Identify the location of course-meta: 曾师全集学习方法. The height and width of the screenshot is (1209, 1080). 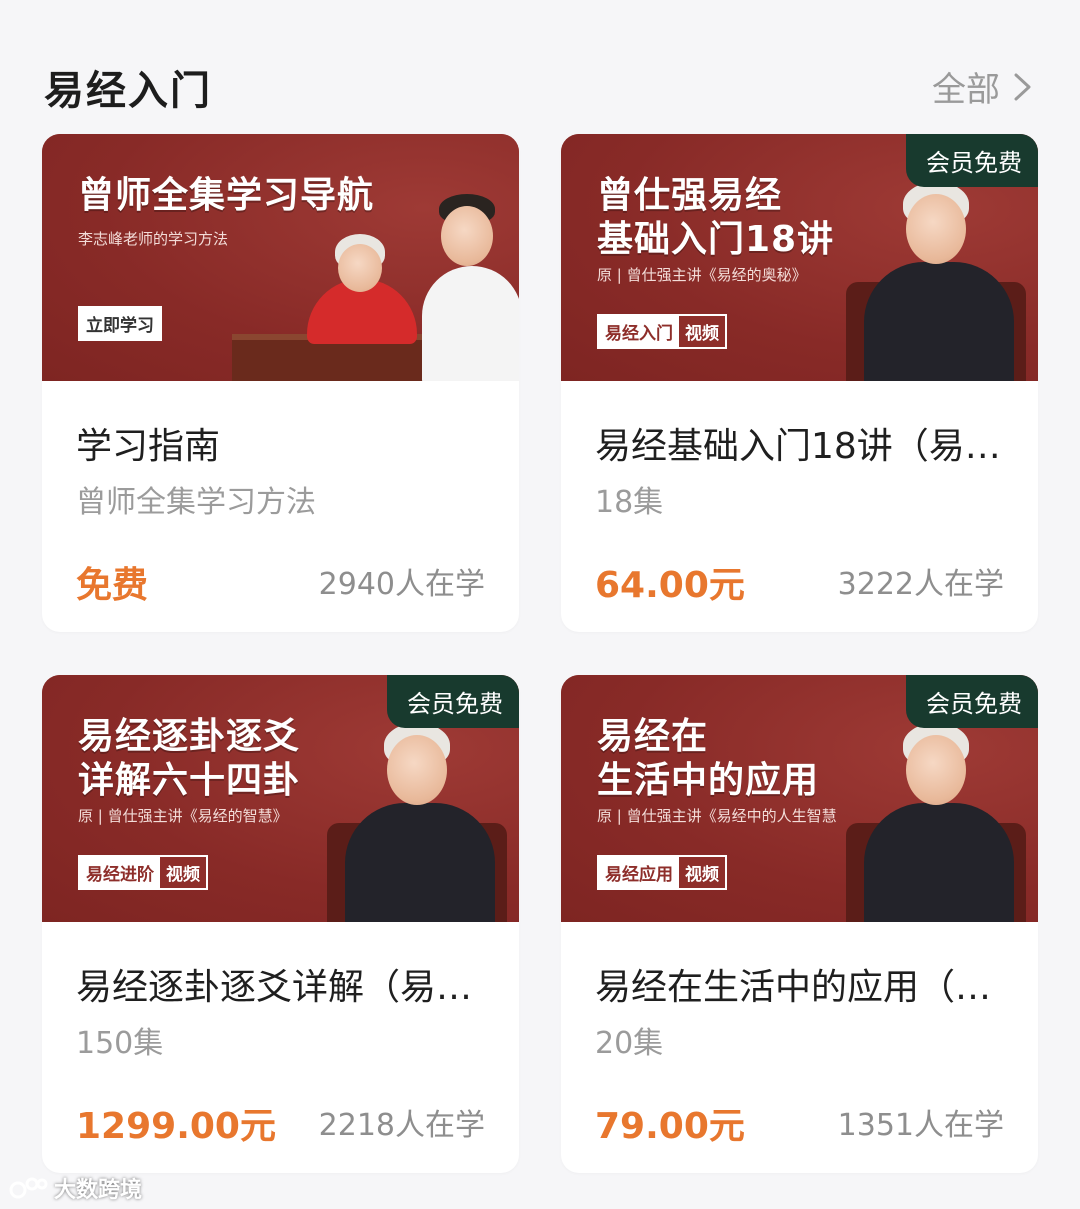
(196, 502).